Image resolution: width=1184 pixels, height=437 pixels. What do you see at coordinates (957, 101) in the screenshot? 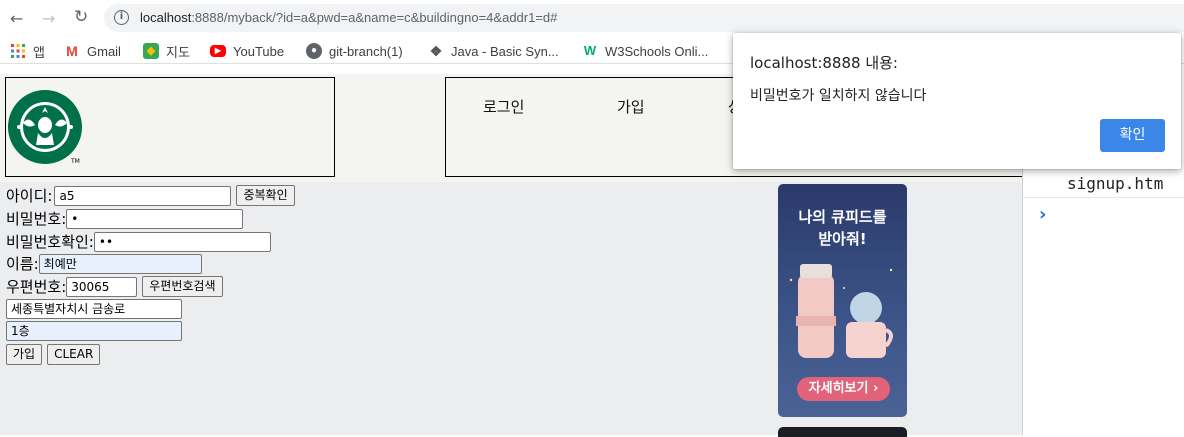
I see `alert-dialog: localhost:8888 내용: 비밀번호가 일치하지 않습니다 확인` at bounding box center [957, 101].